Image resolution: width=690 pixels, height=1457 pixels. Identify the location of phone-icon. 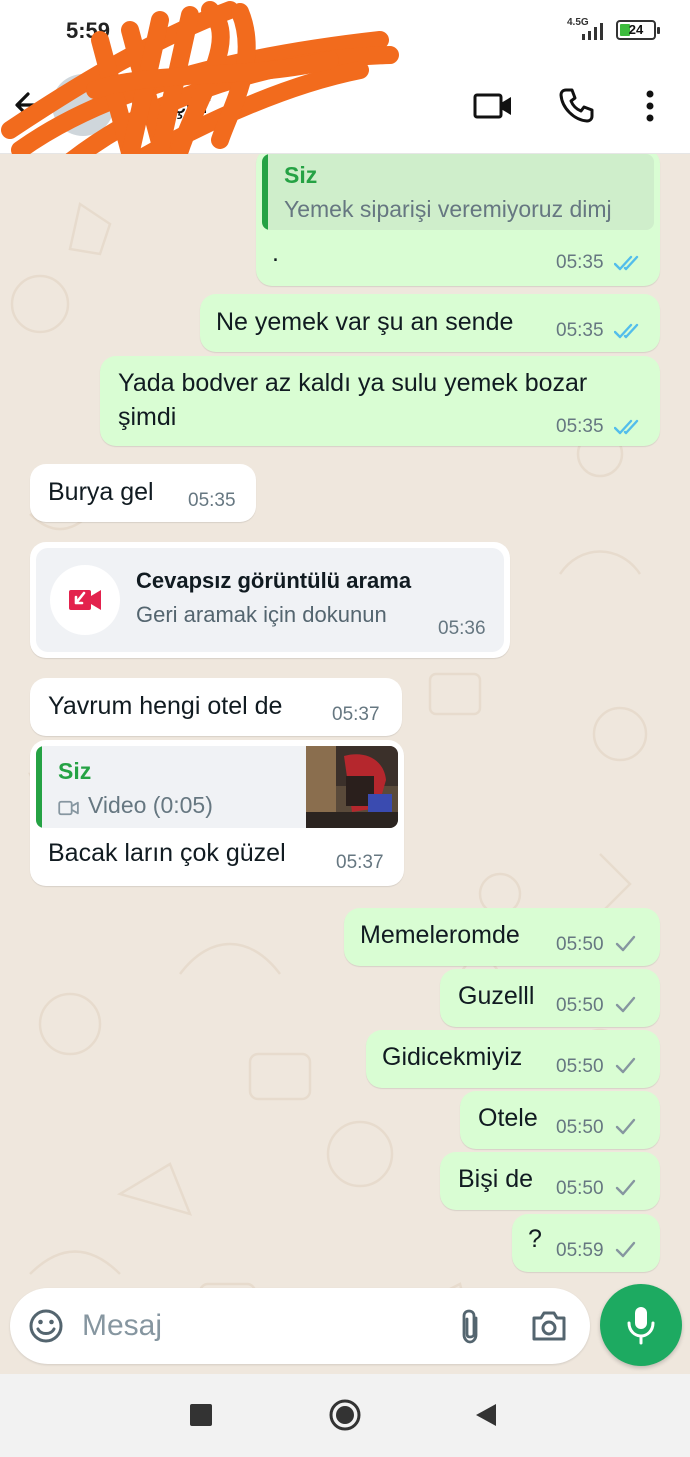
(577, 105).